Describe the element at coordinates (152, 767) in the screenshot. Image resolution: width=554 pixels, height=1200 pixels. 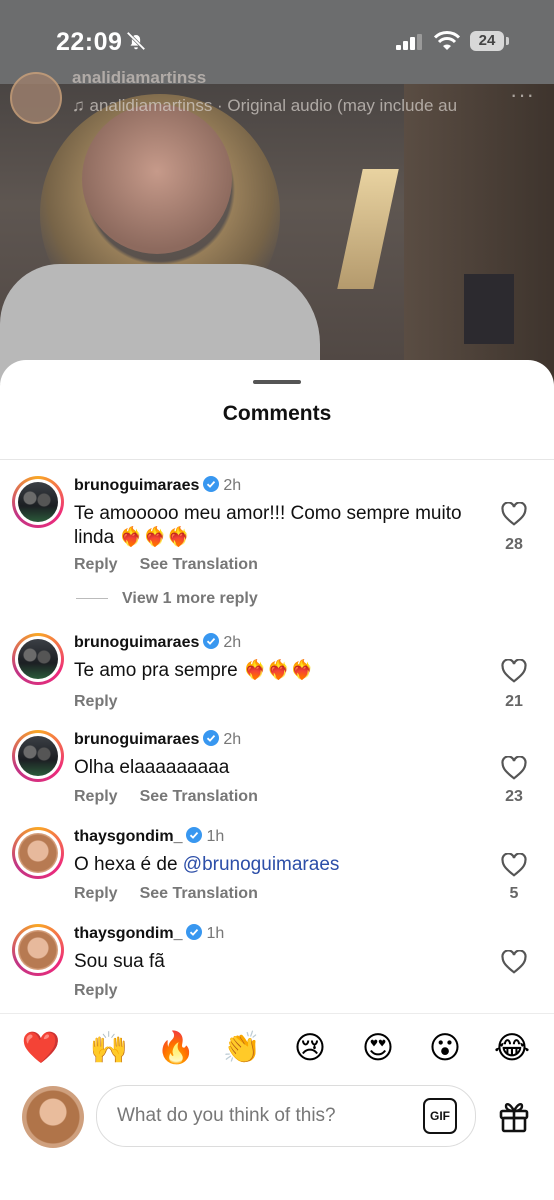
I see `comment-text: Olha elaaaaaaaaa` at that location.